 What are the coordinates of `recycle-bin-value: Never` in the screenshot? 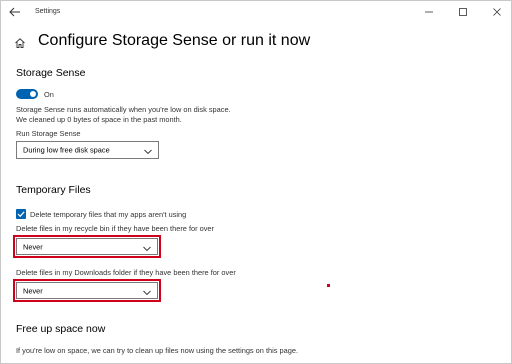 It's located at (33, 246).